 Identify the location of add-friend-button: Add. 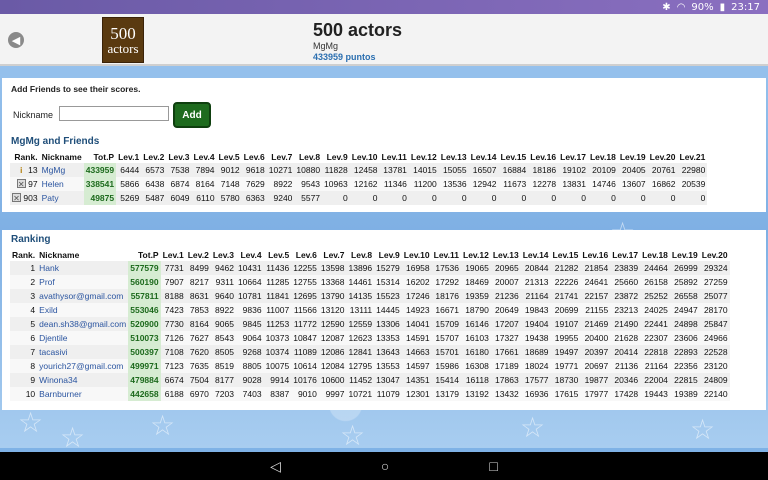
(192, 115).